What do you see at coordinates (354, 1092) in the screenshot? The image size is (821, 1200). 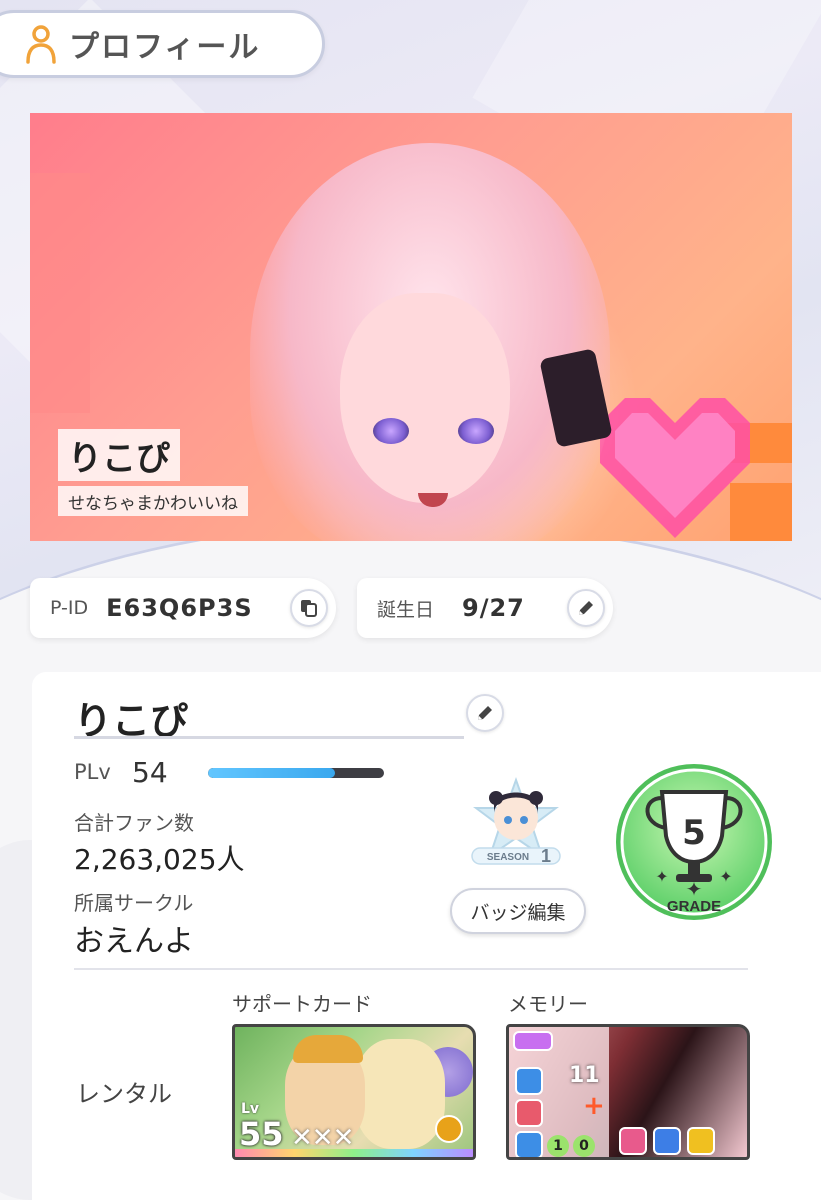 I see `rental-support-card: Lv 55 ✕✕✕` at bounding box center [354, 1092].